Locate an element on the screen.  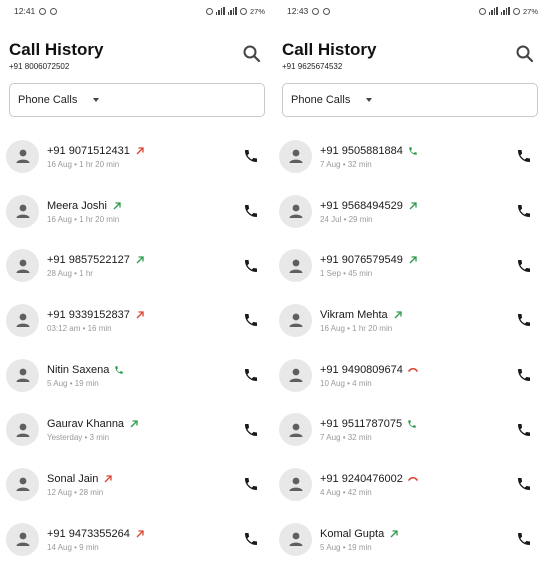
call-name-line: +91 9339152837 is located at coordinates (160, 315).